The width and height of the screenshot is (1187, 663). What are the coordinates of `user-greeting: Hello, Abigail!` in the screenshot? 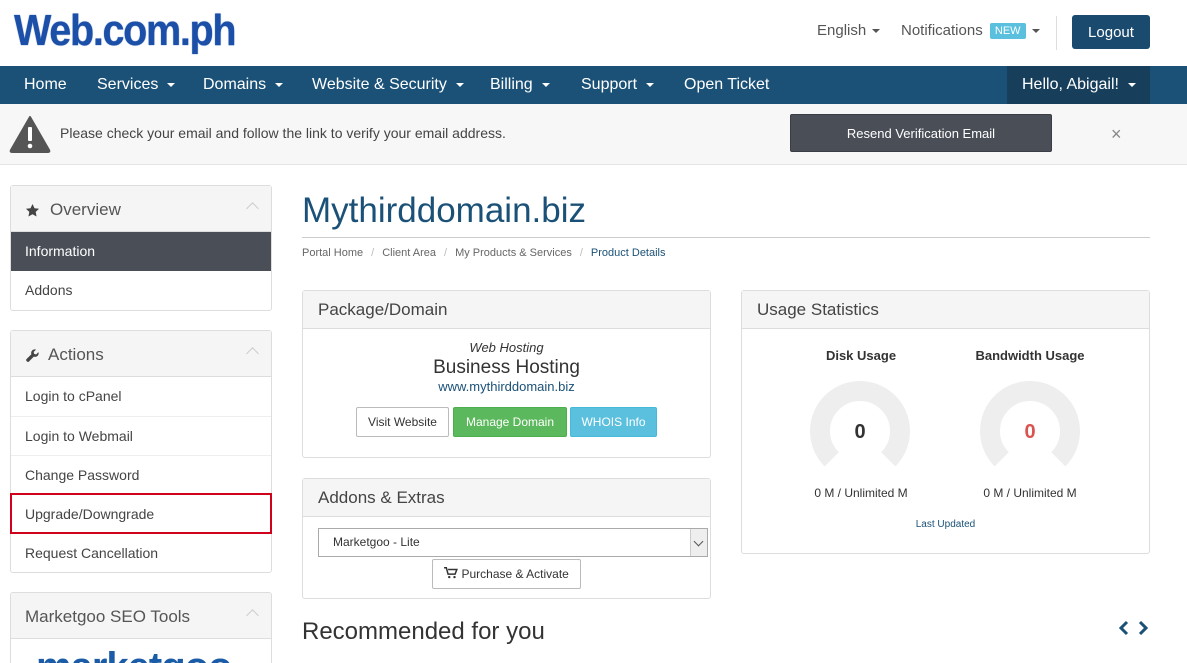 It's located at (1070, 84).